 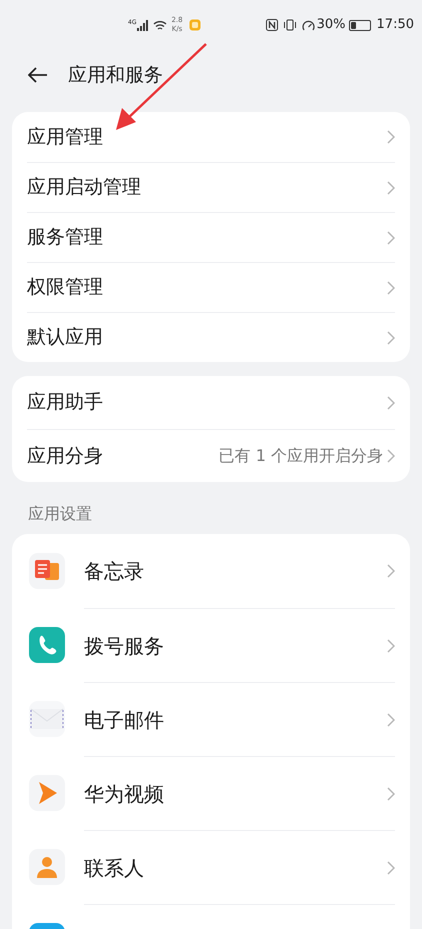 What do you see at coordinates (289, 25) in the screenshot?
I see `vibrate-icon` at bounding box center [289, 25].